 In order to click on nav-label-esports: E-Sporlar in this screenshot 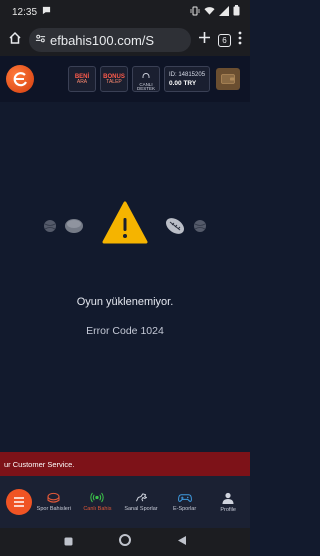, I will do `click(184, 509)`.